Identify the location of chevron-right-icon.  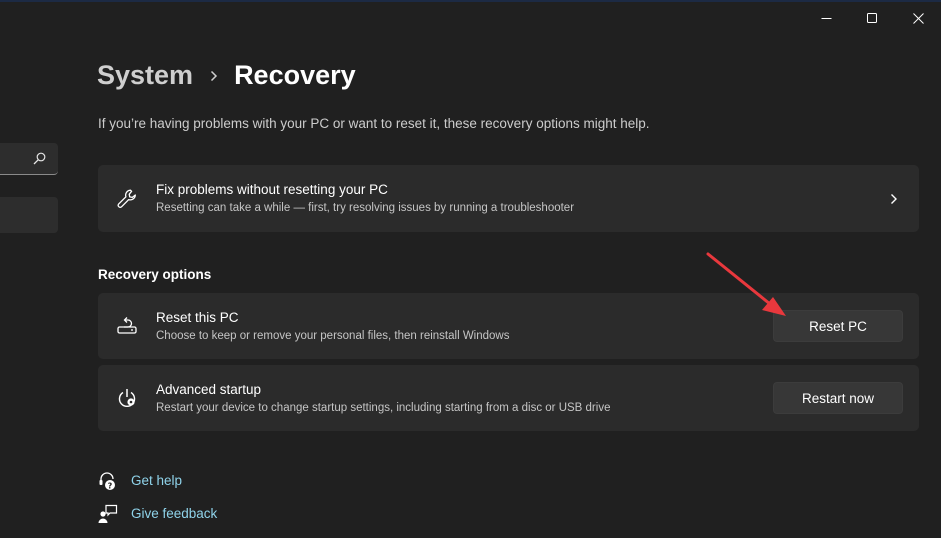
(894, 199).